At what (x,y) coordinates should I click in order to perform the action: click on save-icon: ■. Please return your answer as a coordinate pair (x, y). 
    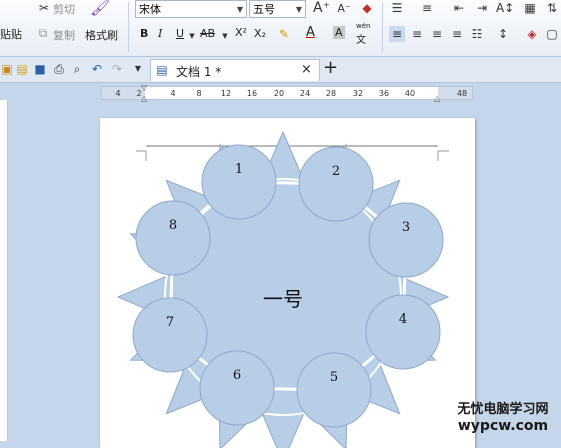
    Looking at the image, I should click on (40, 69).